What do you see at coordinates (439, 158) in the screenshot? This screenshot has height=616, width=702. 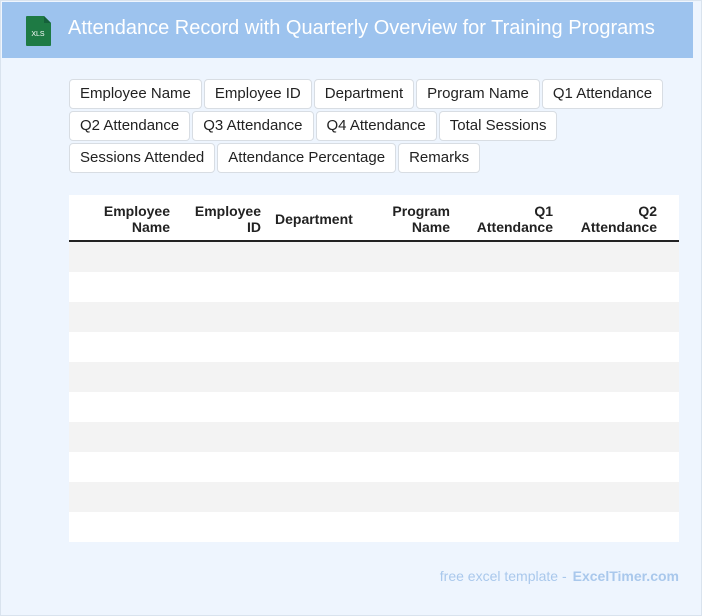 I see `chip-remarks: Remarks` at bounding box center [439, 158].